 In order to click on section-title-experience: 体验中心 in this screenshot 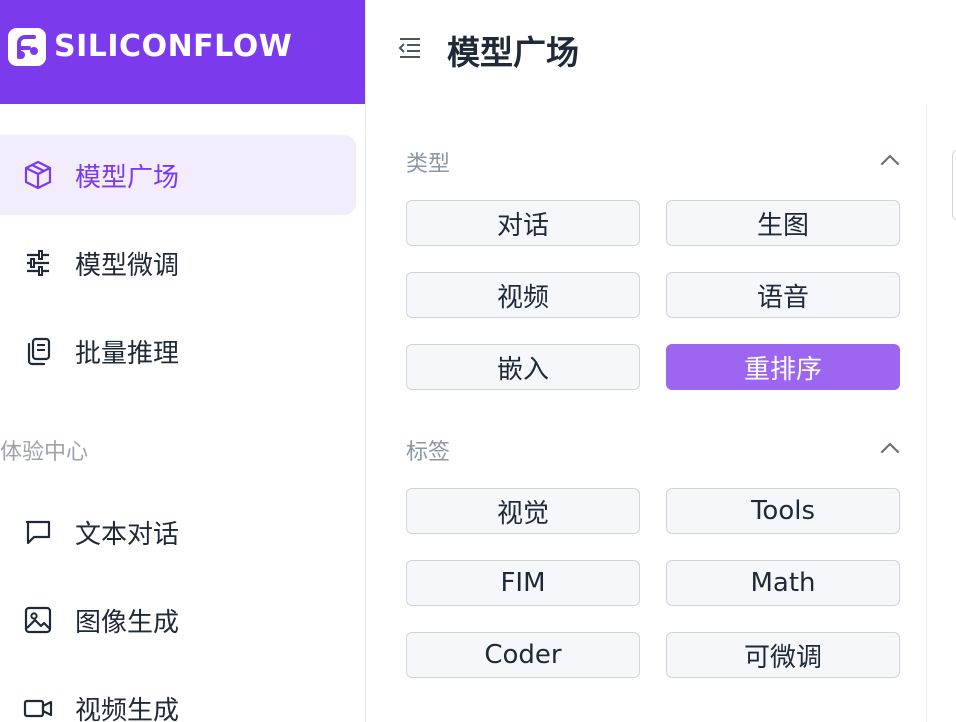, I will do `click(44, 452)`.